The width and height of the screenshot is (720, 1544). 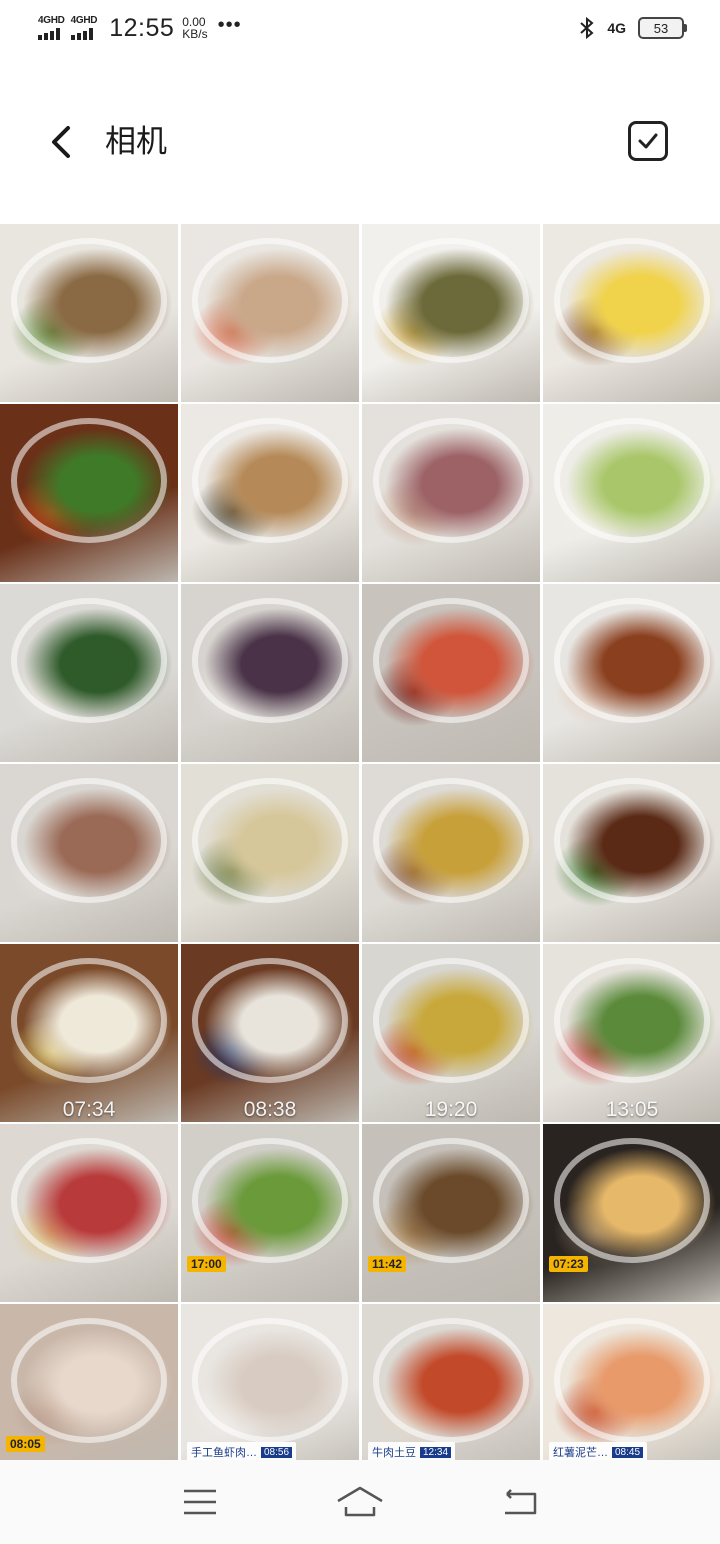 What do you see at coordinates (136, 141) in the screenshot?
I see `page-title: 相机` at bounding box center [136, 141].